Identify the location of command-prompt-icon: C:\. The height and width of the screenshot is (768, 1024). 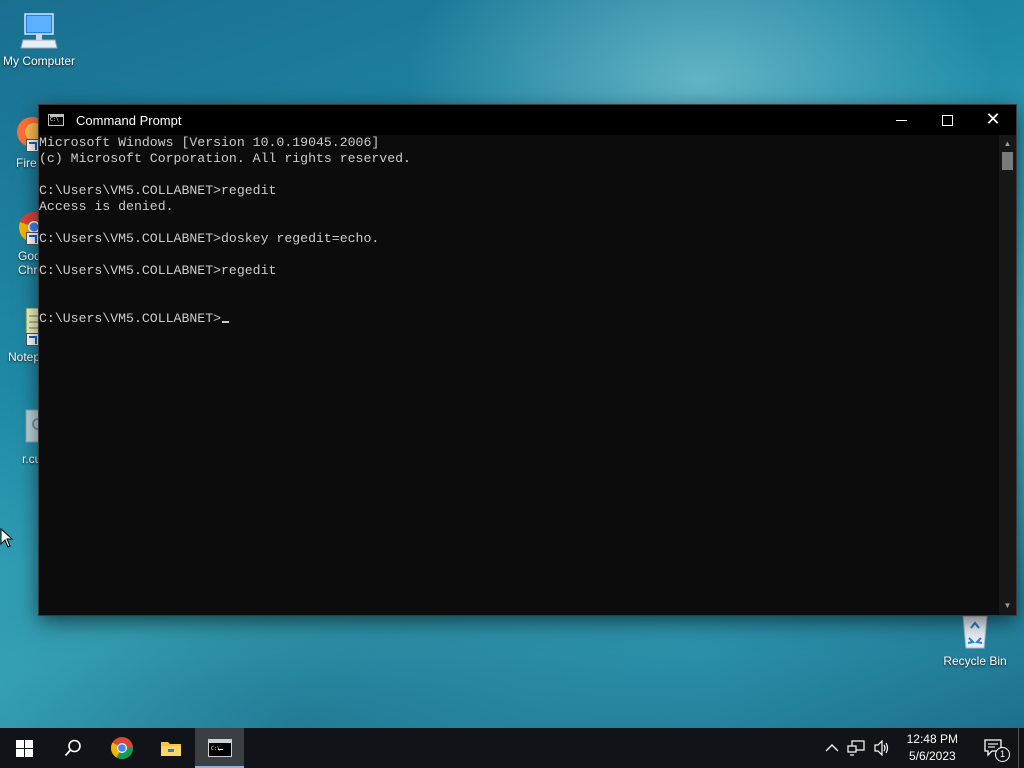
(219, 748).